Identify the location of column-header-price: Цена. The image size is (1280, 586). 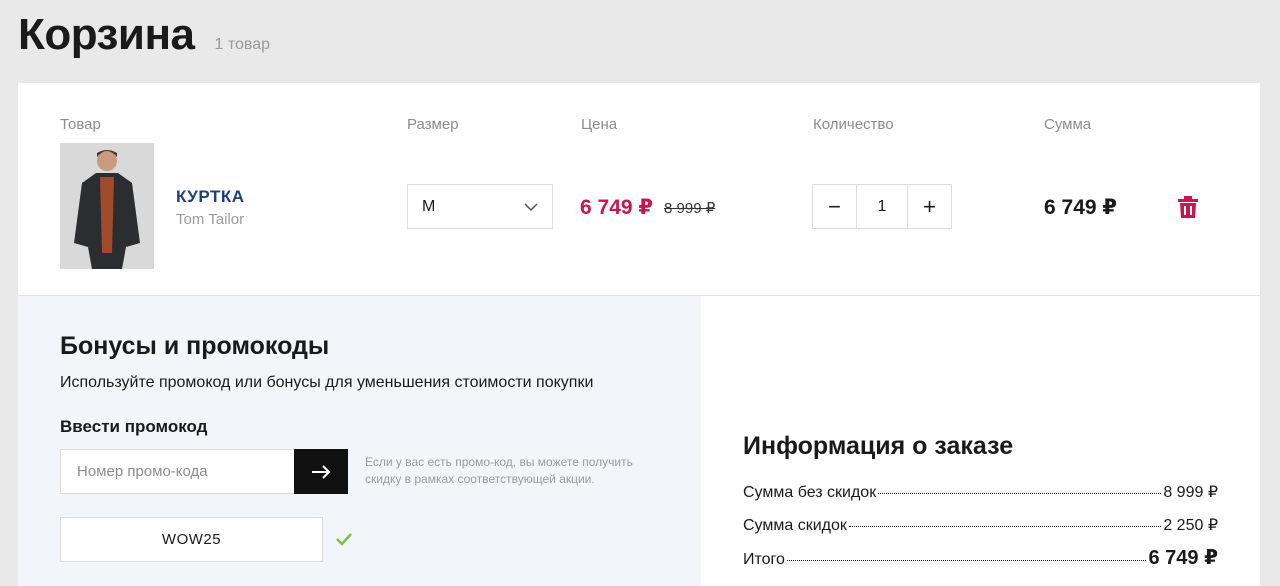
(599, 124).